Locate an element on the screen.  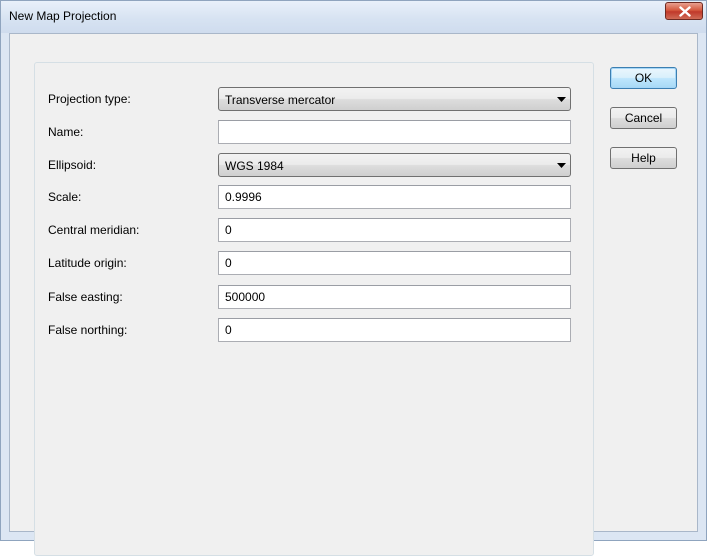
ellipsoid-row: Ellipsoid: WGS 1984 is located at coordinates (315, 165).